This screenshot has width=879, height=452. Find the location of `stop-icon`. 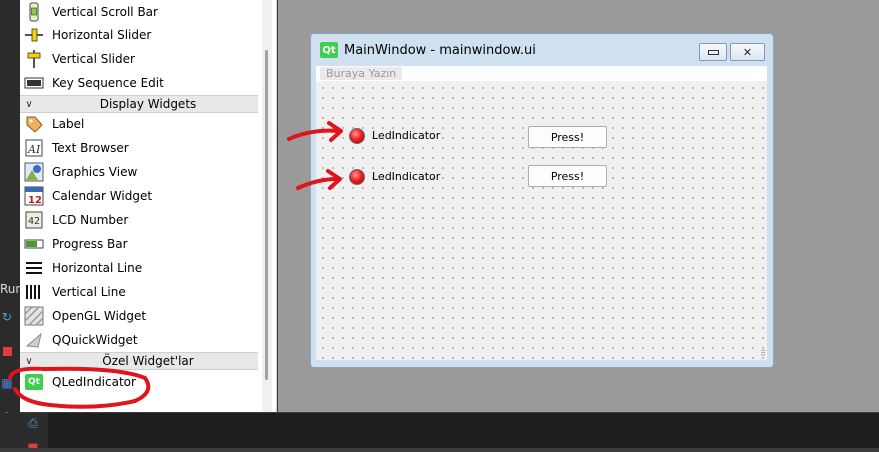

stop-icon is located at coordinates (7, 351).